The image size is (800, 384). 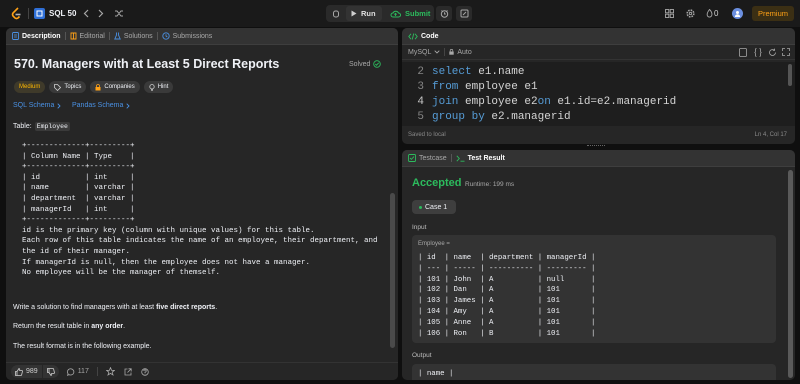 What do you see at coordinates (138, 36) in the screenshot?
I see `tab-solutions-label: Solutions` at bounding box center [138, 36].